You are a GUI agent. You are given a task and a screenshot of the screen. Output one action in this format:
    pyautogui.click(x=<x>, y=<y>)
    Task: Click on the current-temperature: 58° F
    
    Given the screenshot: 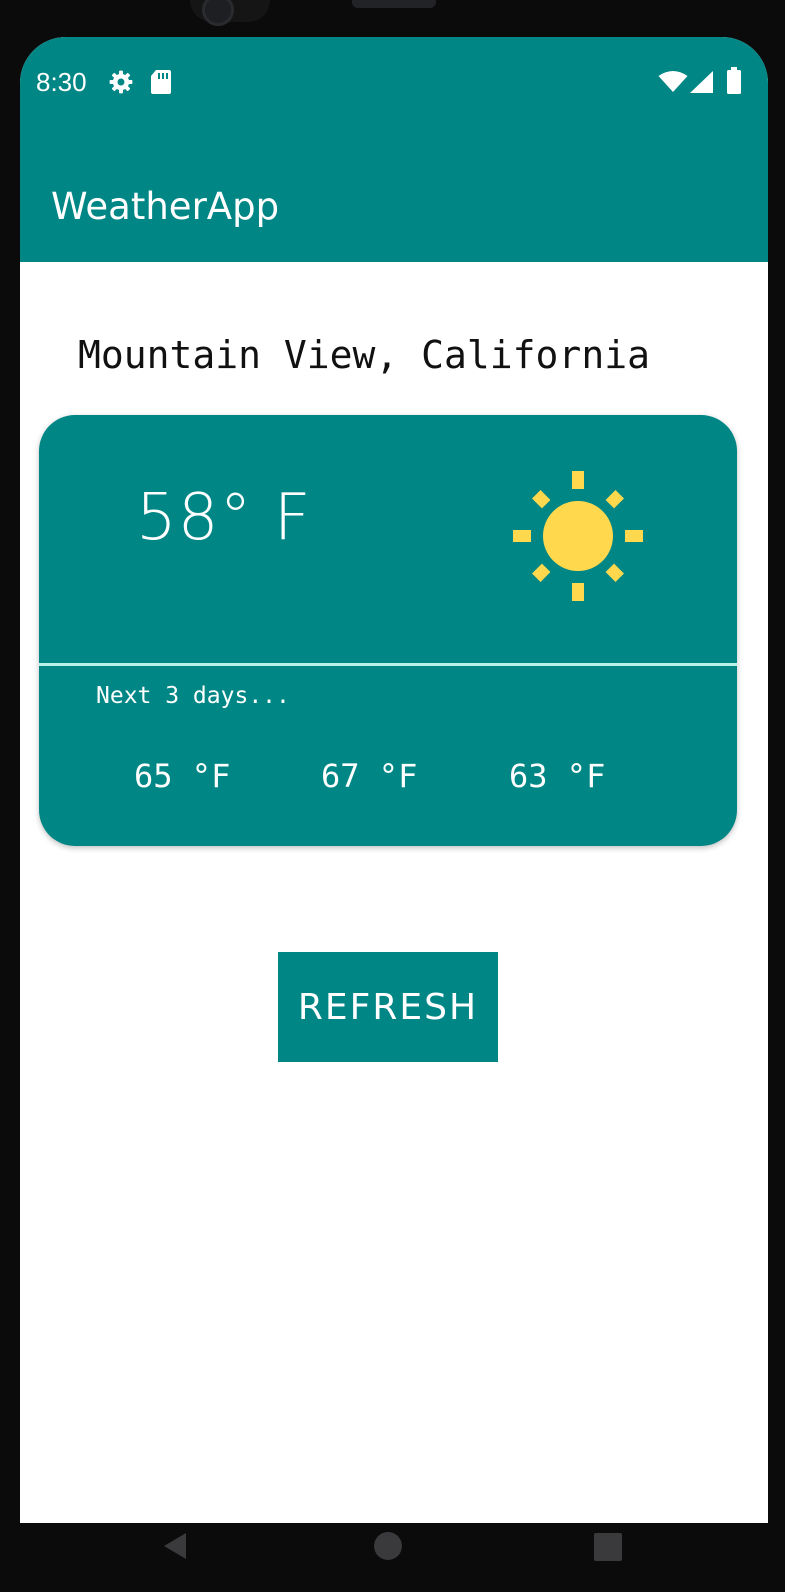 What is the action you would take?
    pyautogui.click(x=224, y=518)
    